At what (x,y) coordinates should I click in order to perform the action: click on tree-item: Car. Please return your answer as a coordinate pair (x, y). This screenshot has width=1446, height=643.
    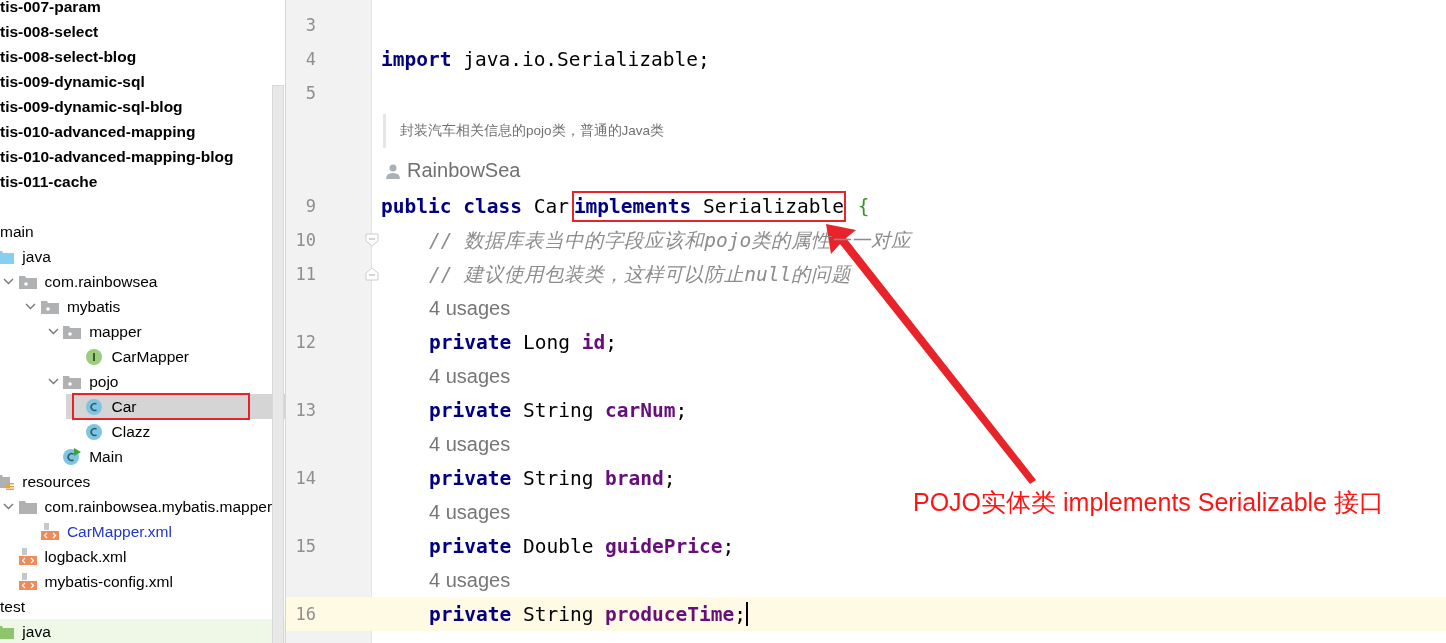
    Looking at the image, I should click on (175, 406).